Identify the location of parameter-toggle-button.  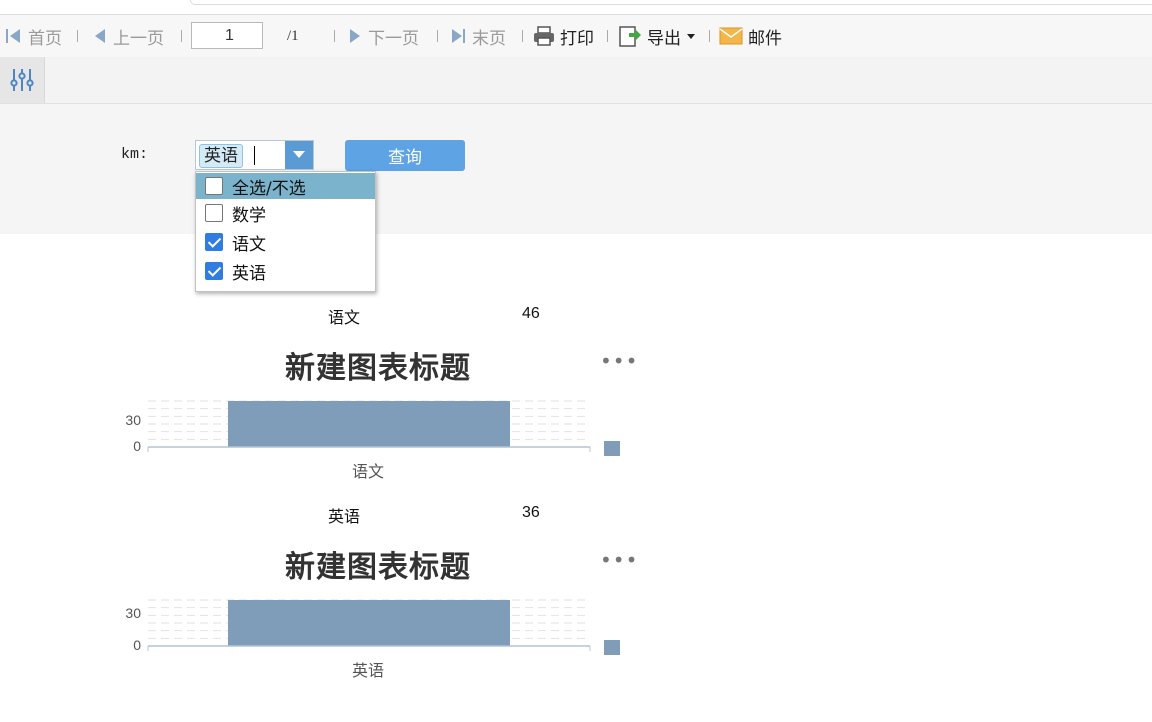
(22, 80).